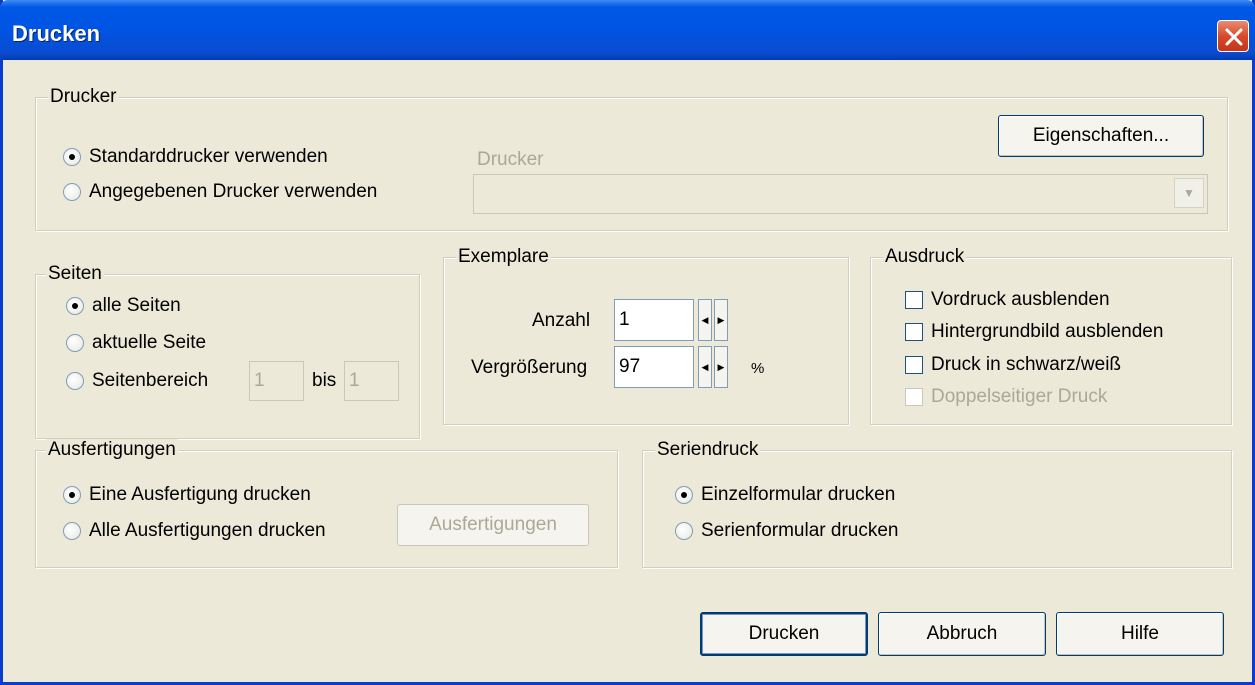 The image size is (1255, 685). I want to click on cancel-button-label: Abbruch, so click(962, 633).